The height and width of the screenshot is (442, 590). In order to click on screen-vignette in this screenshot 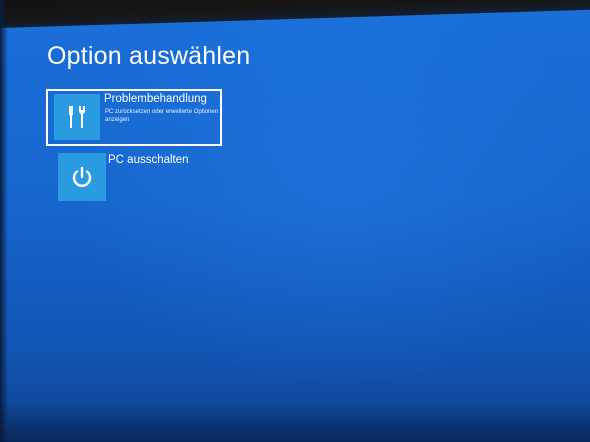, I will do `click(295, 422)`.